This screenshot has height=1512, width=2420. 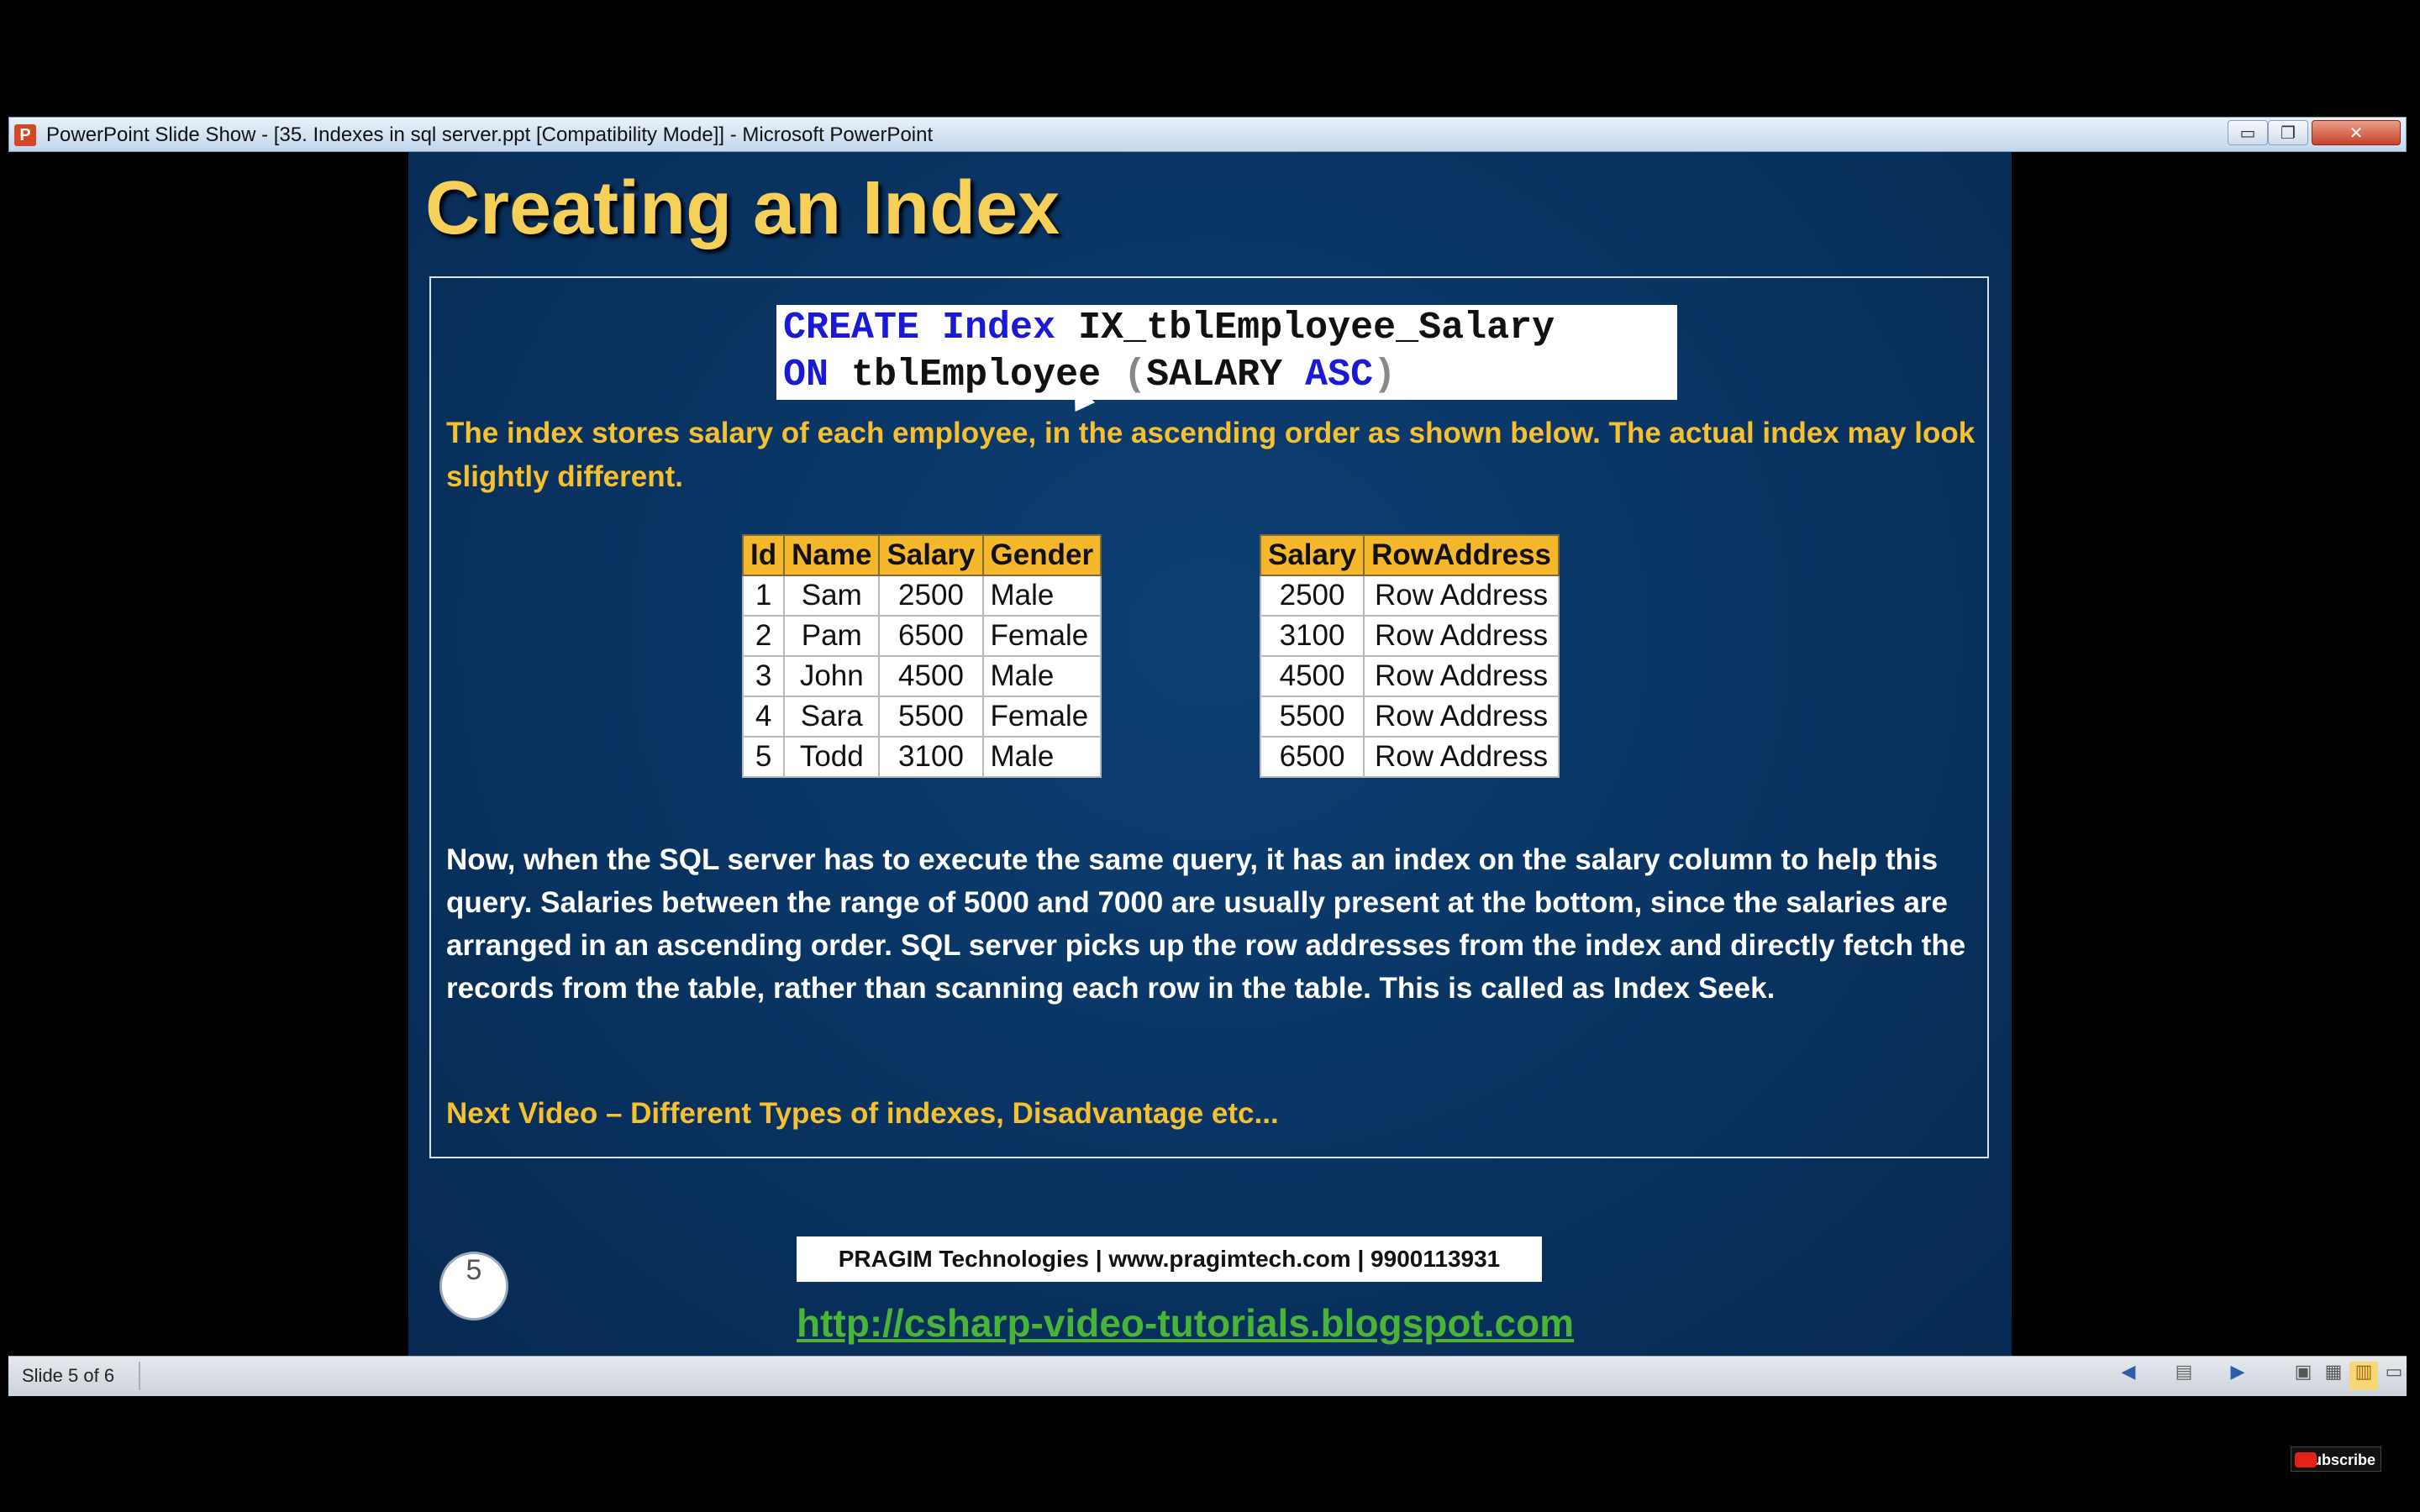 What do you see at coordinates (832, 636) in the screenshot?
I see `table-cell: Pam` at bounding box center [832, 636].